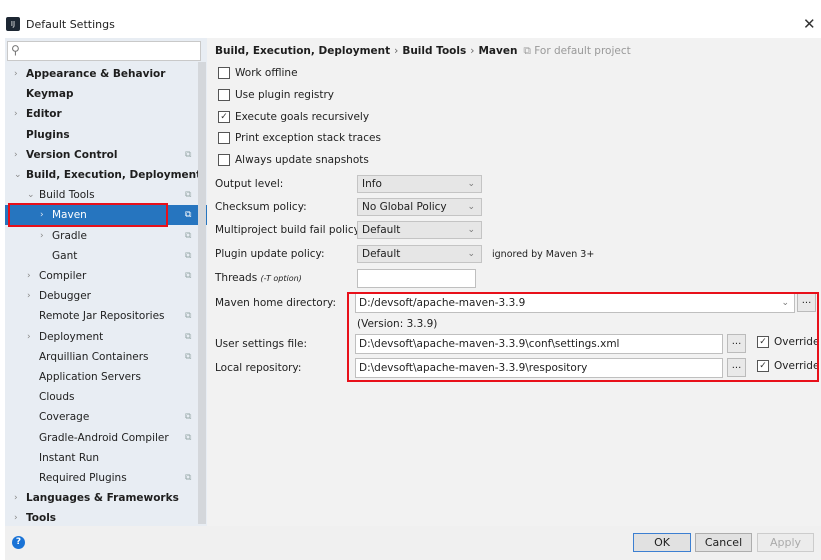 The width and height of the screenshot is (821, 560). Describe the element at coordinates (90, 377) in the screenshot. I see `sidebar-item-label: Application Servers` at that location.